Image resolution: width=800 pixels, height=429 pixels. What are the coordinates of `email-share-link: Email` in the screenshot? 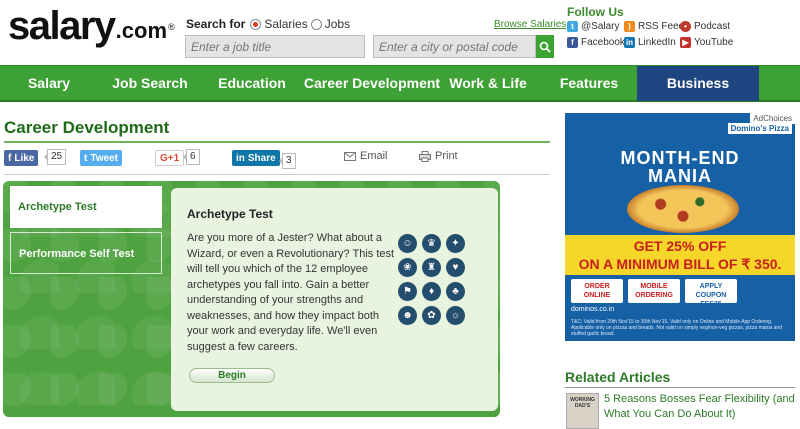 It's located at (366, 156).